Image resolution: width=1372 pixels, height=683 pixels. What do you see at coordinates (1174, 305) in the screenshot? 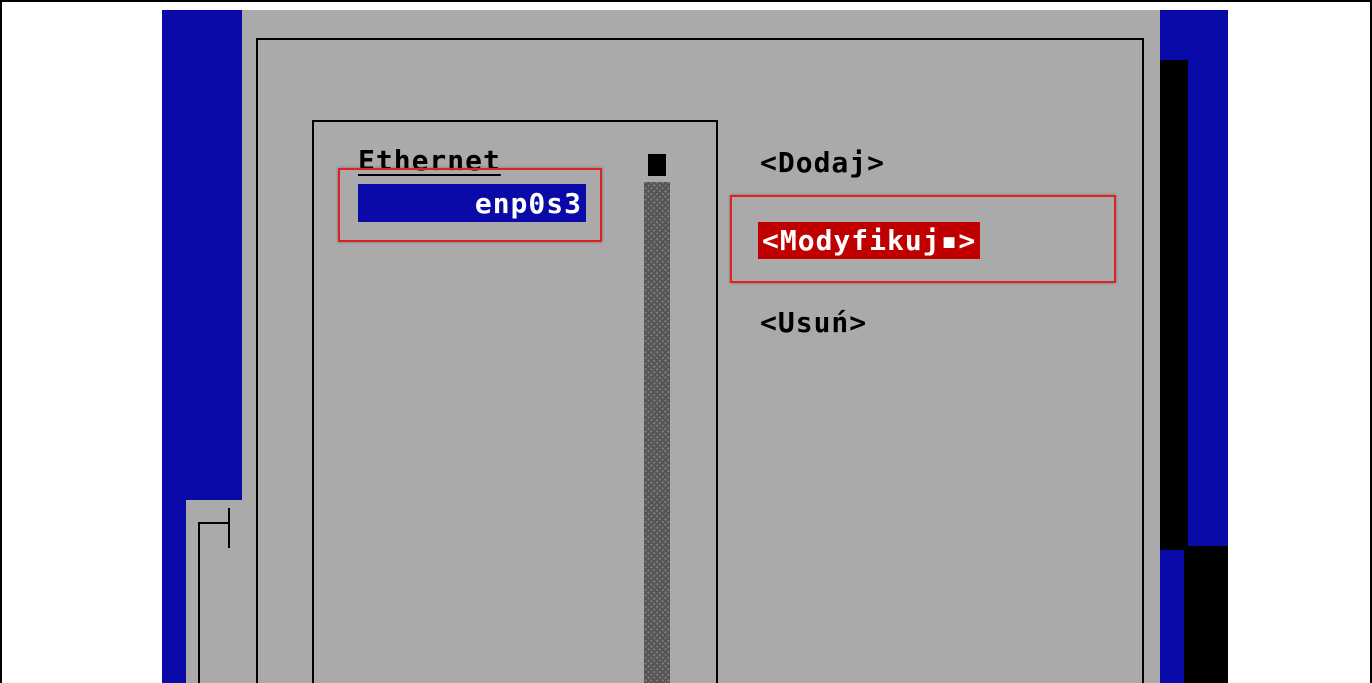
I see `dialog-shadow` at bounding box center [1174, 305].